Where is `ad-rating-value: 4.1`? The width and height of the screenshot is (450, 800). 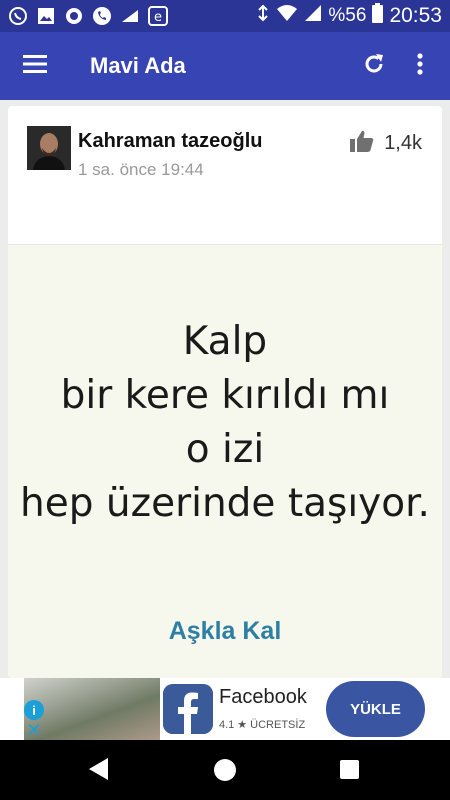
ad-rating-value: 4.1 is located at coordinates (227, 724).